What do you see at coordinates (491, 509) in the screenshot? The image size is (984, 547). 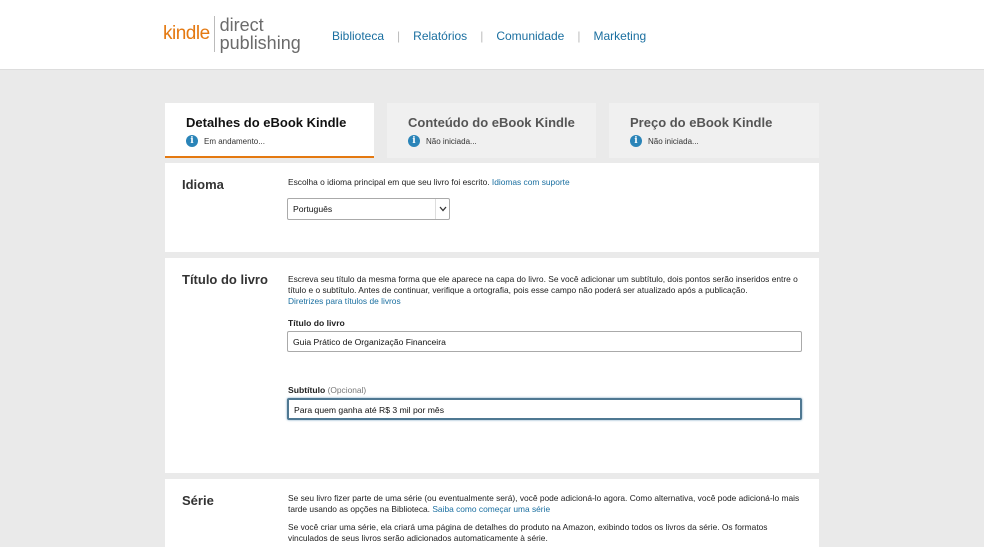 I see `serie-link: Saiba como começar uma série` at bounding box center [491, 509].